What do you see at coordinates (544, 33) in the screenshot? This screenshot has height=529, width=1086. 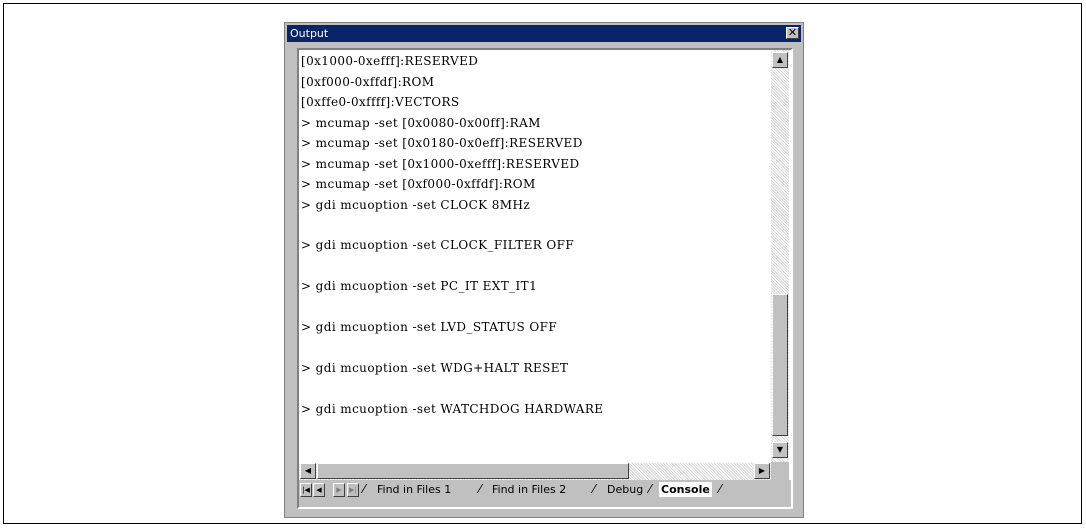 I see `title-bar: Output ✕` at bounding box center [544, 33].